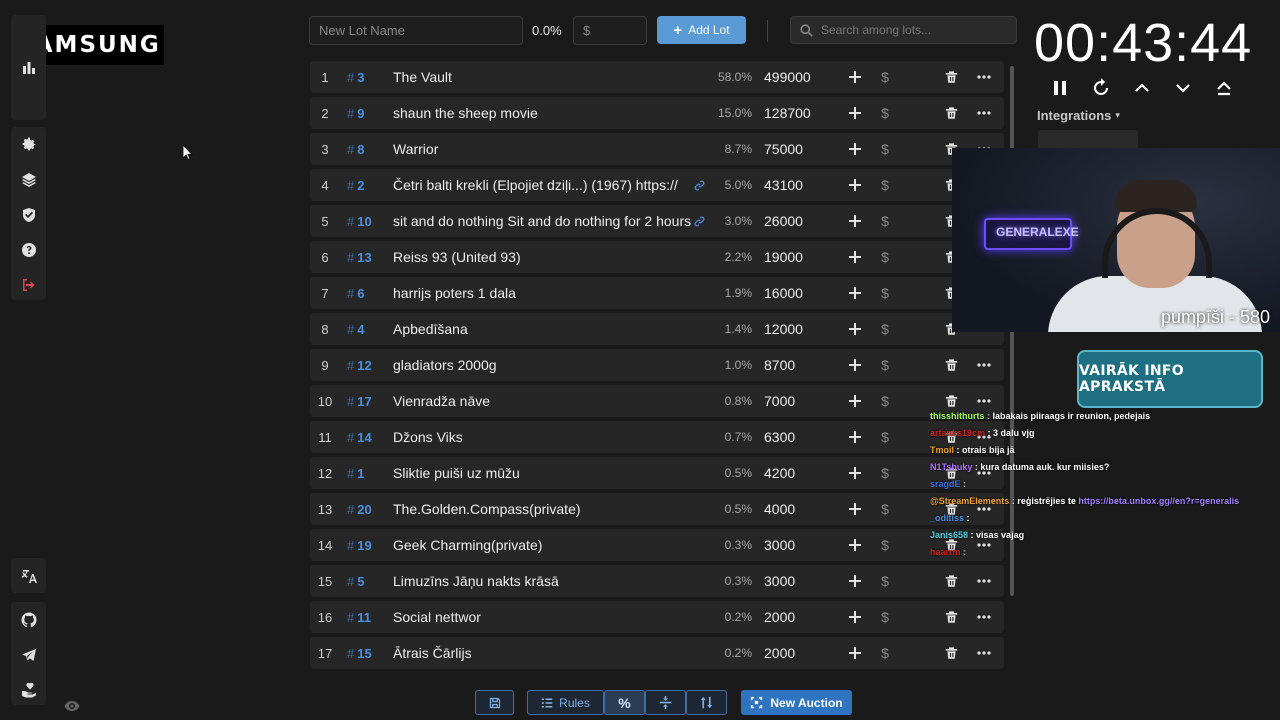 The width and height of the screenshot is (1280, 720). I want to click on lot-name: Ātrais Čārlijs, so click(543, 653).